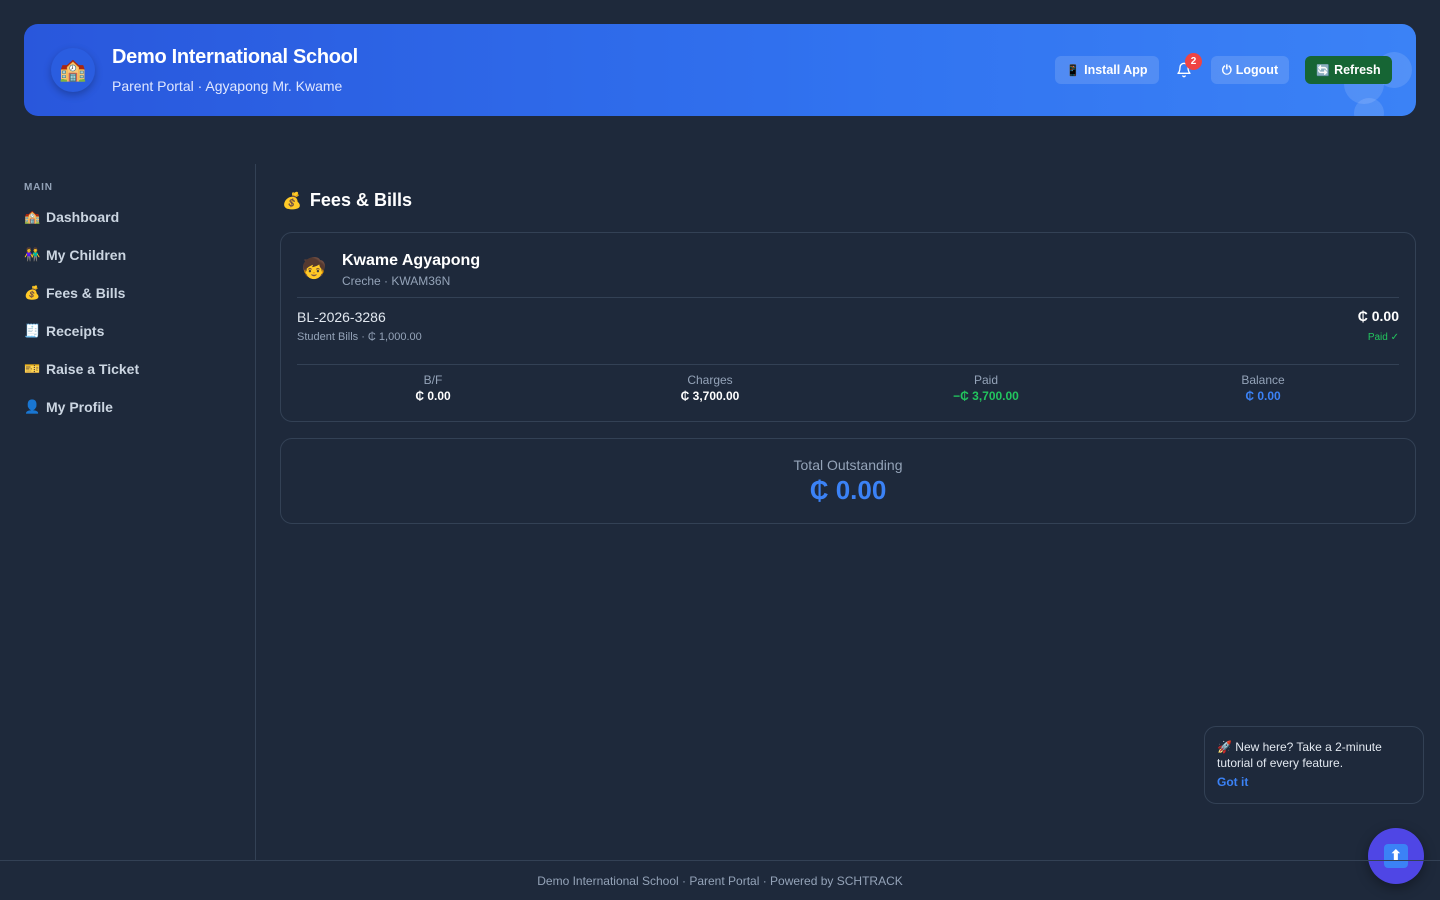  I want to click on stat-label: Paid, so click(986, 380).